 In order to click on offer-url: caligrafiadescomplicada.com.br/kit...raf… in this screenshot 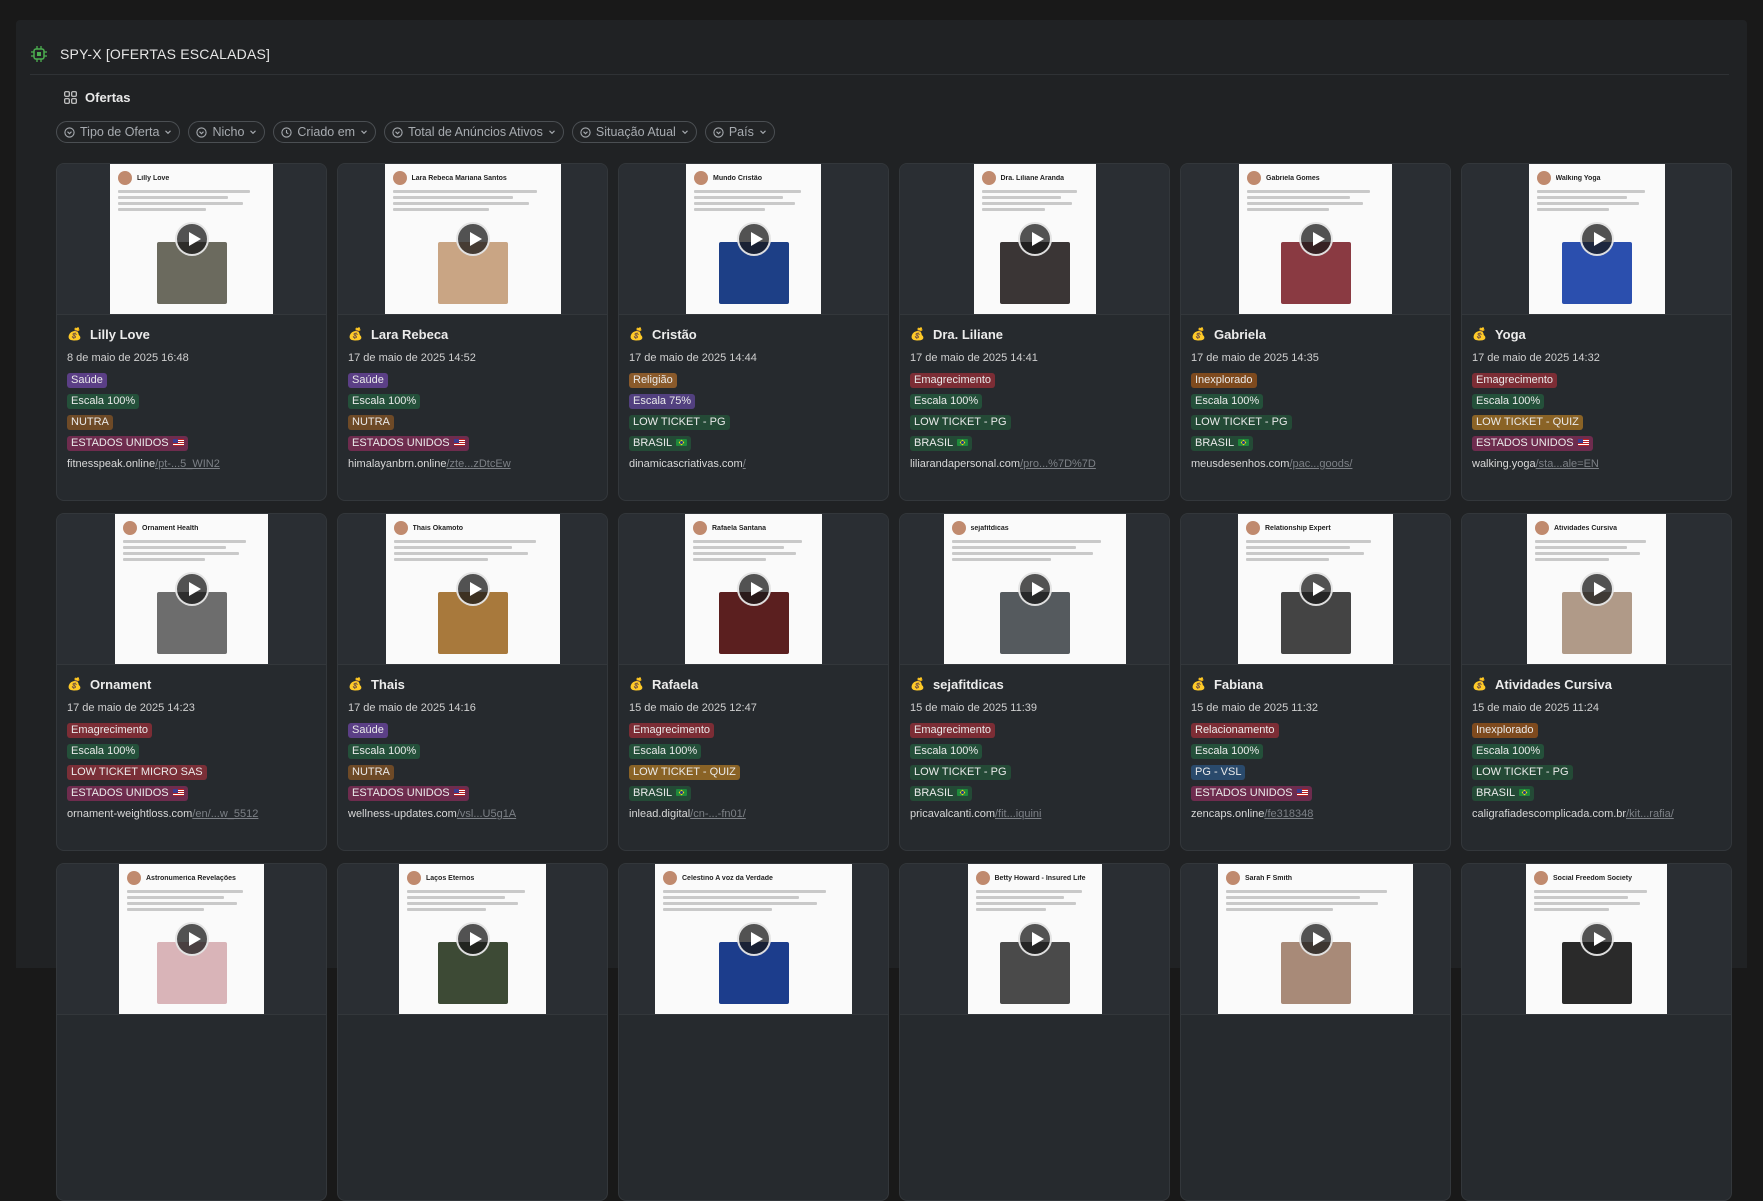, I will do `click(1596, 814)`.